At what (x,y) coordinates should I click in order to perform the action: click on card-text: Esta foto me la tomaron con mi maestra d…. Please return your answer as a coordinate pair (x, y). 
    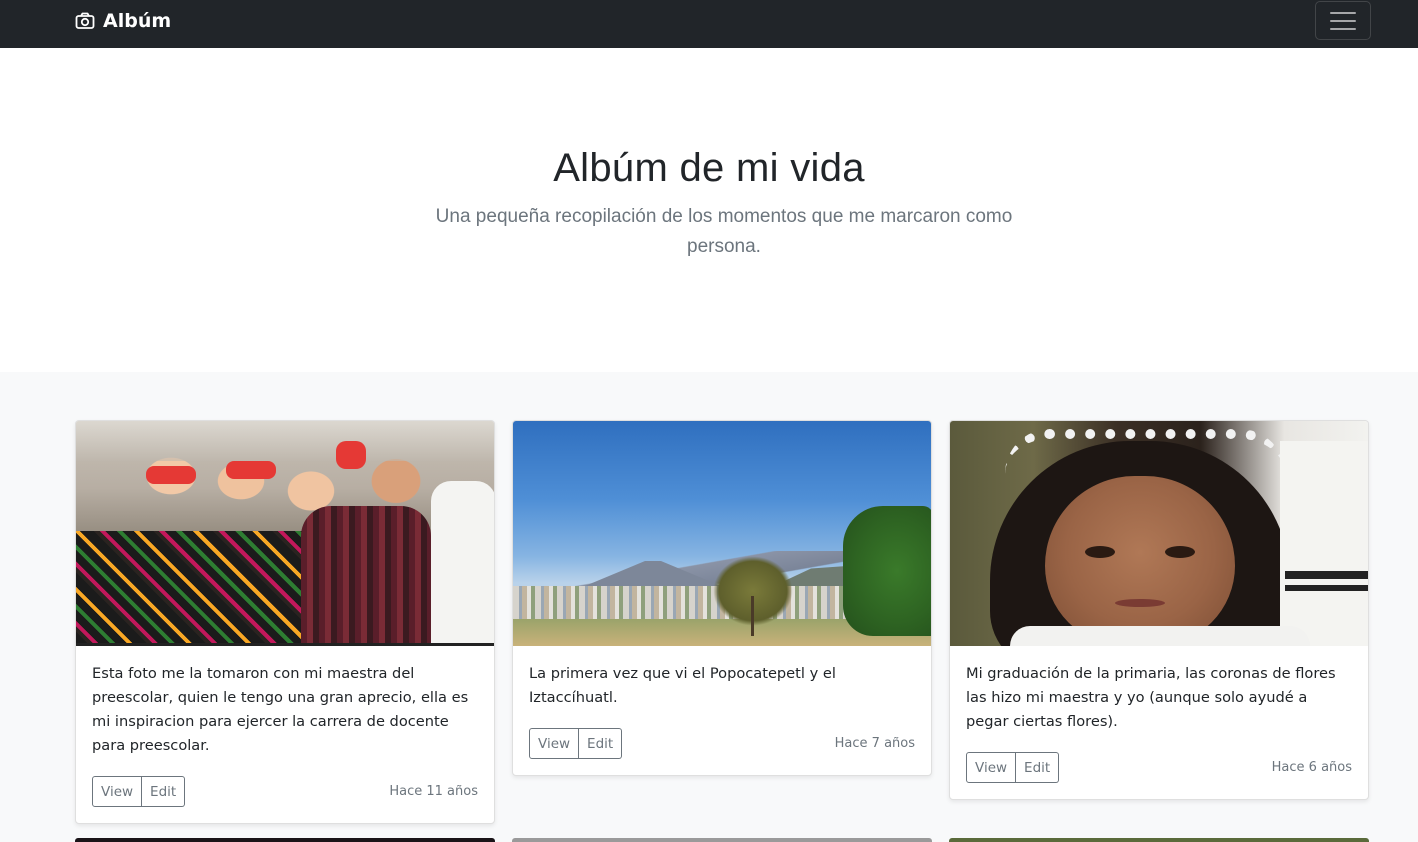
    Looking at the image, I should click on (280, 709).